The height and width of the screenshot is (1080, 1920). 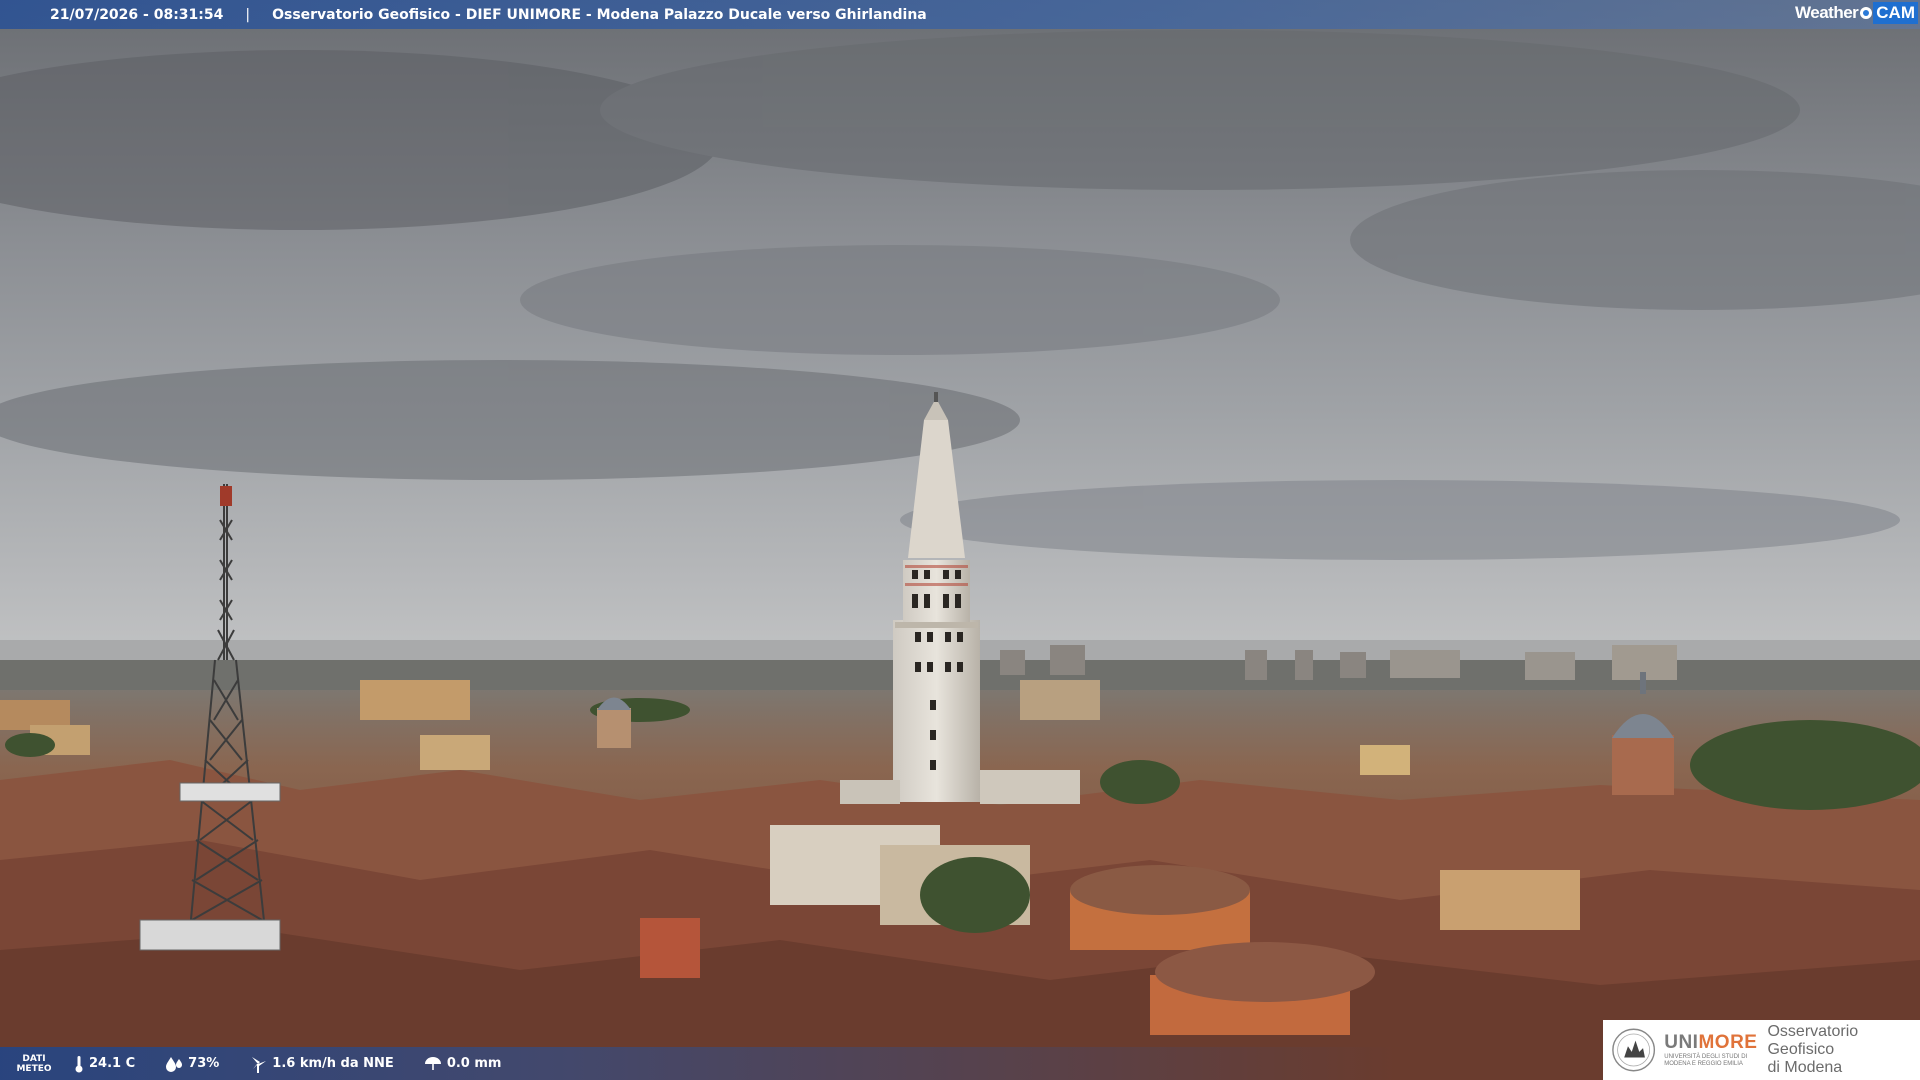 What do you see at coordinates (614, 722) in the screenshot?
I see `small-dome` at bounding box center [614, 722].